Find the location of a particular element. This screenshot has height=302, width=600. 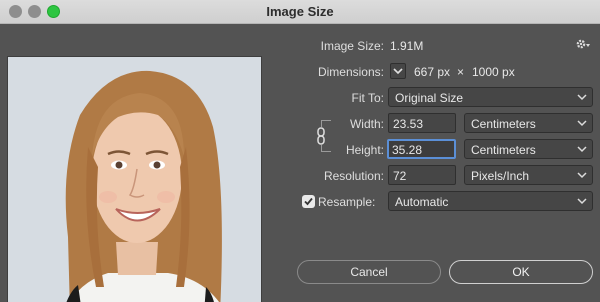

resample-select: Automatic is located at coordinates (490, 201).